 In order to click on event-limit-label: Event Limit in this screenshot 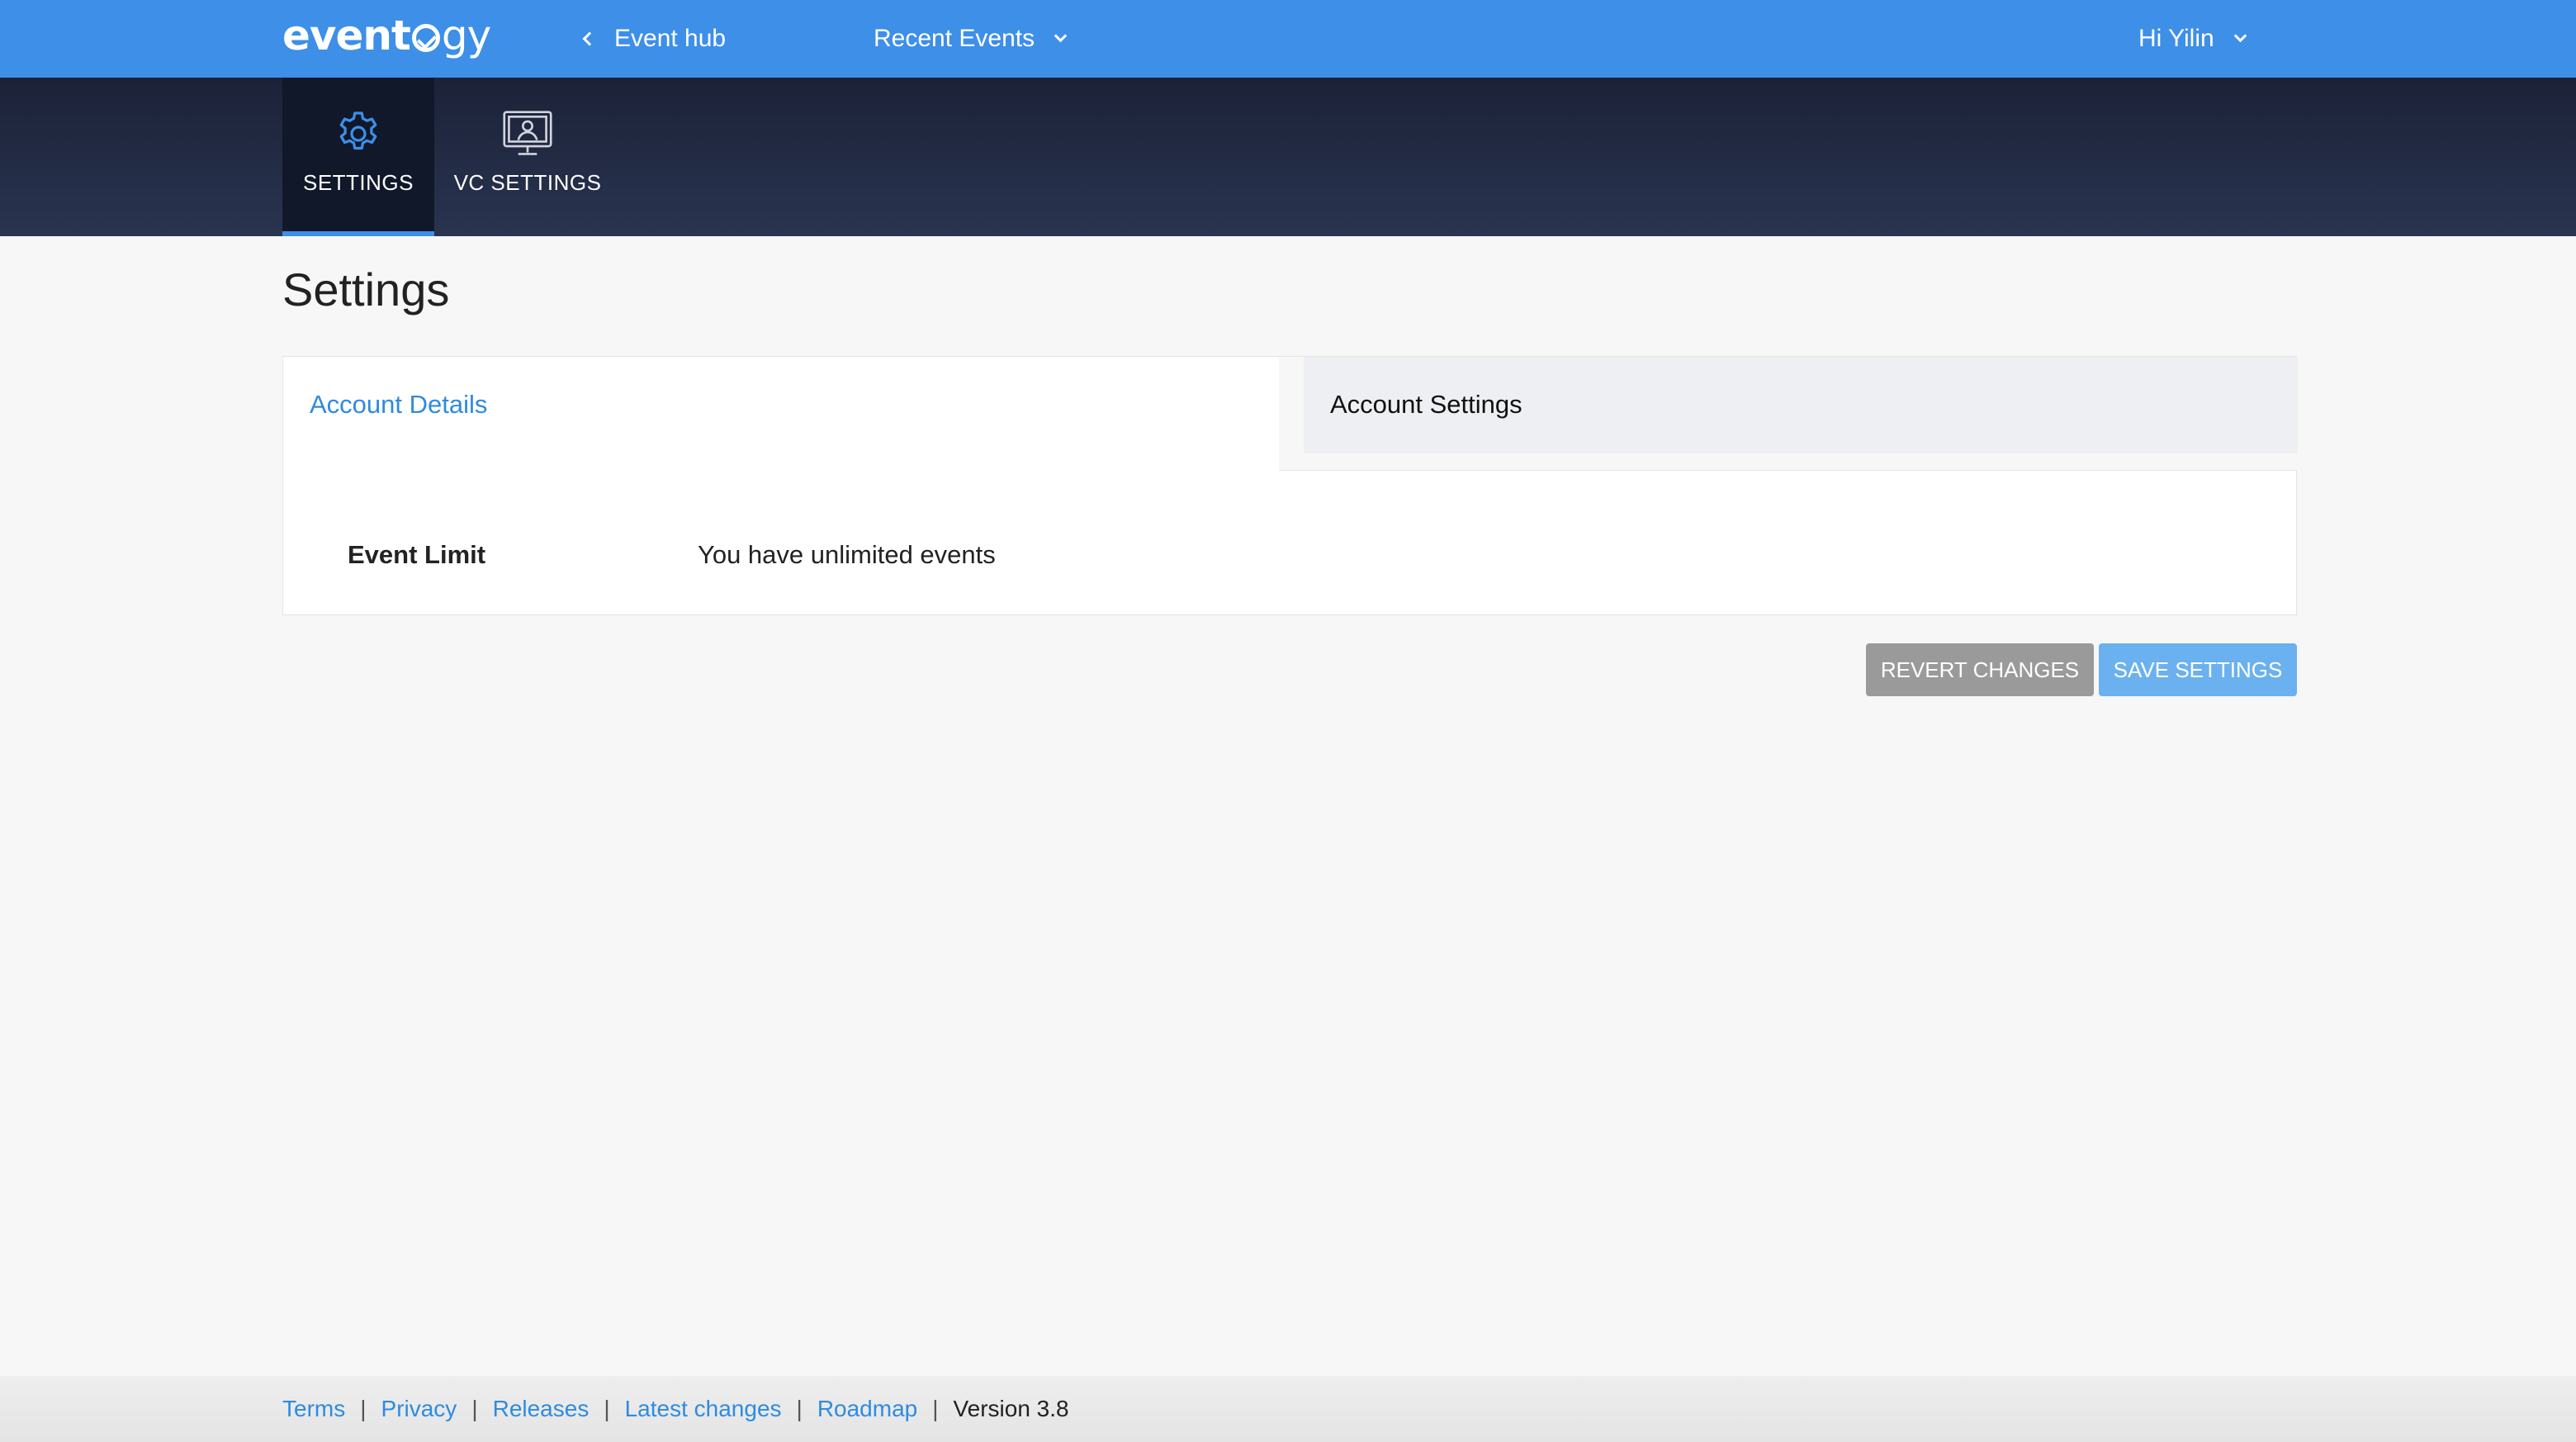, I will do `click(417, 554)`.